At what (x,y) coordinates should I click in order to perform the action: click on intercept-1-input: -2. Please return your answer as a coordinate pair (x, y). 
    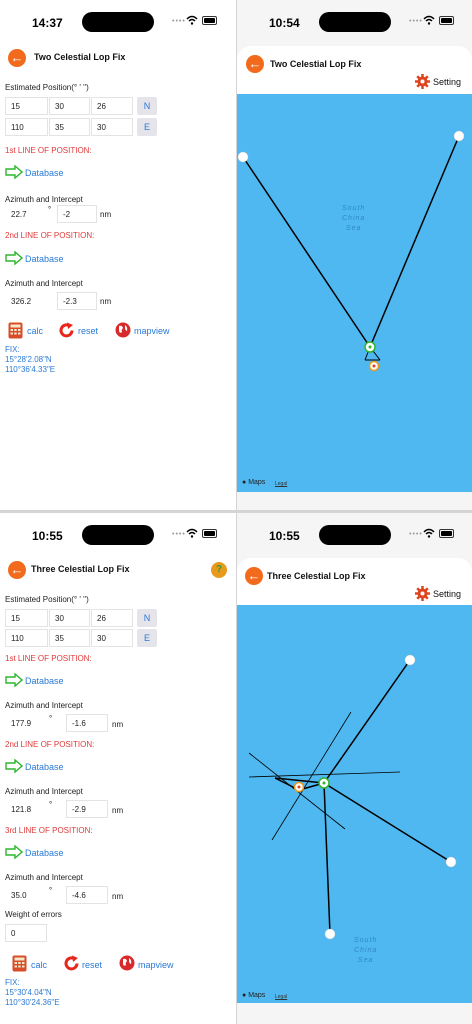
    Looking at the image, I should click on (77, 214).